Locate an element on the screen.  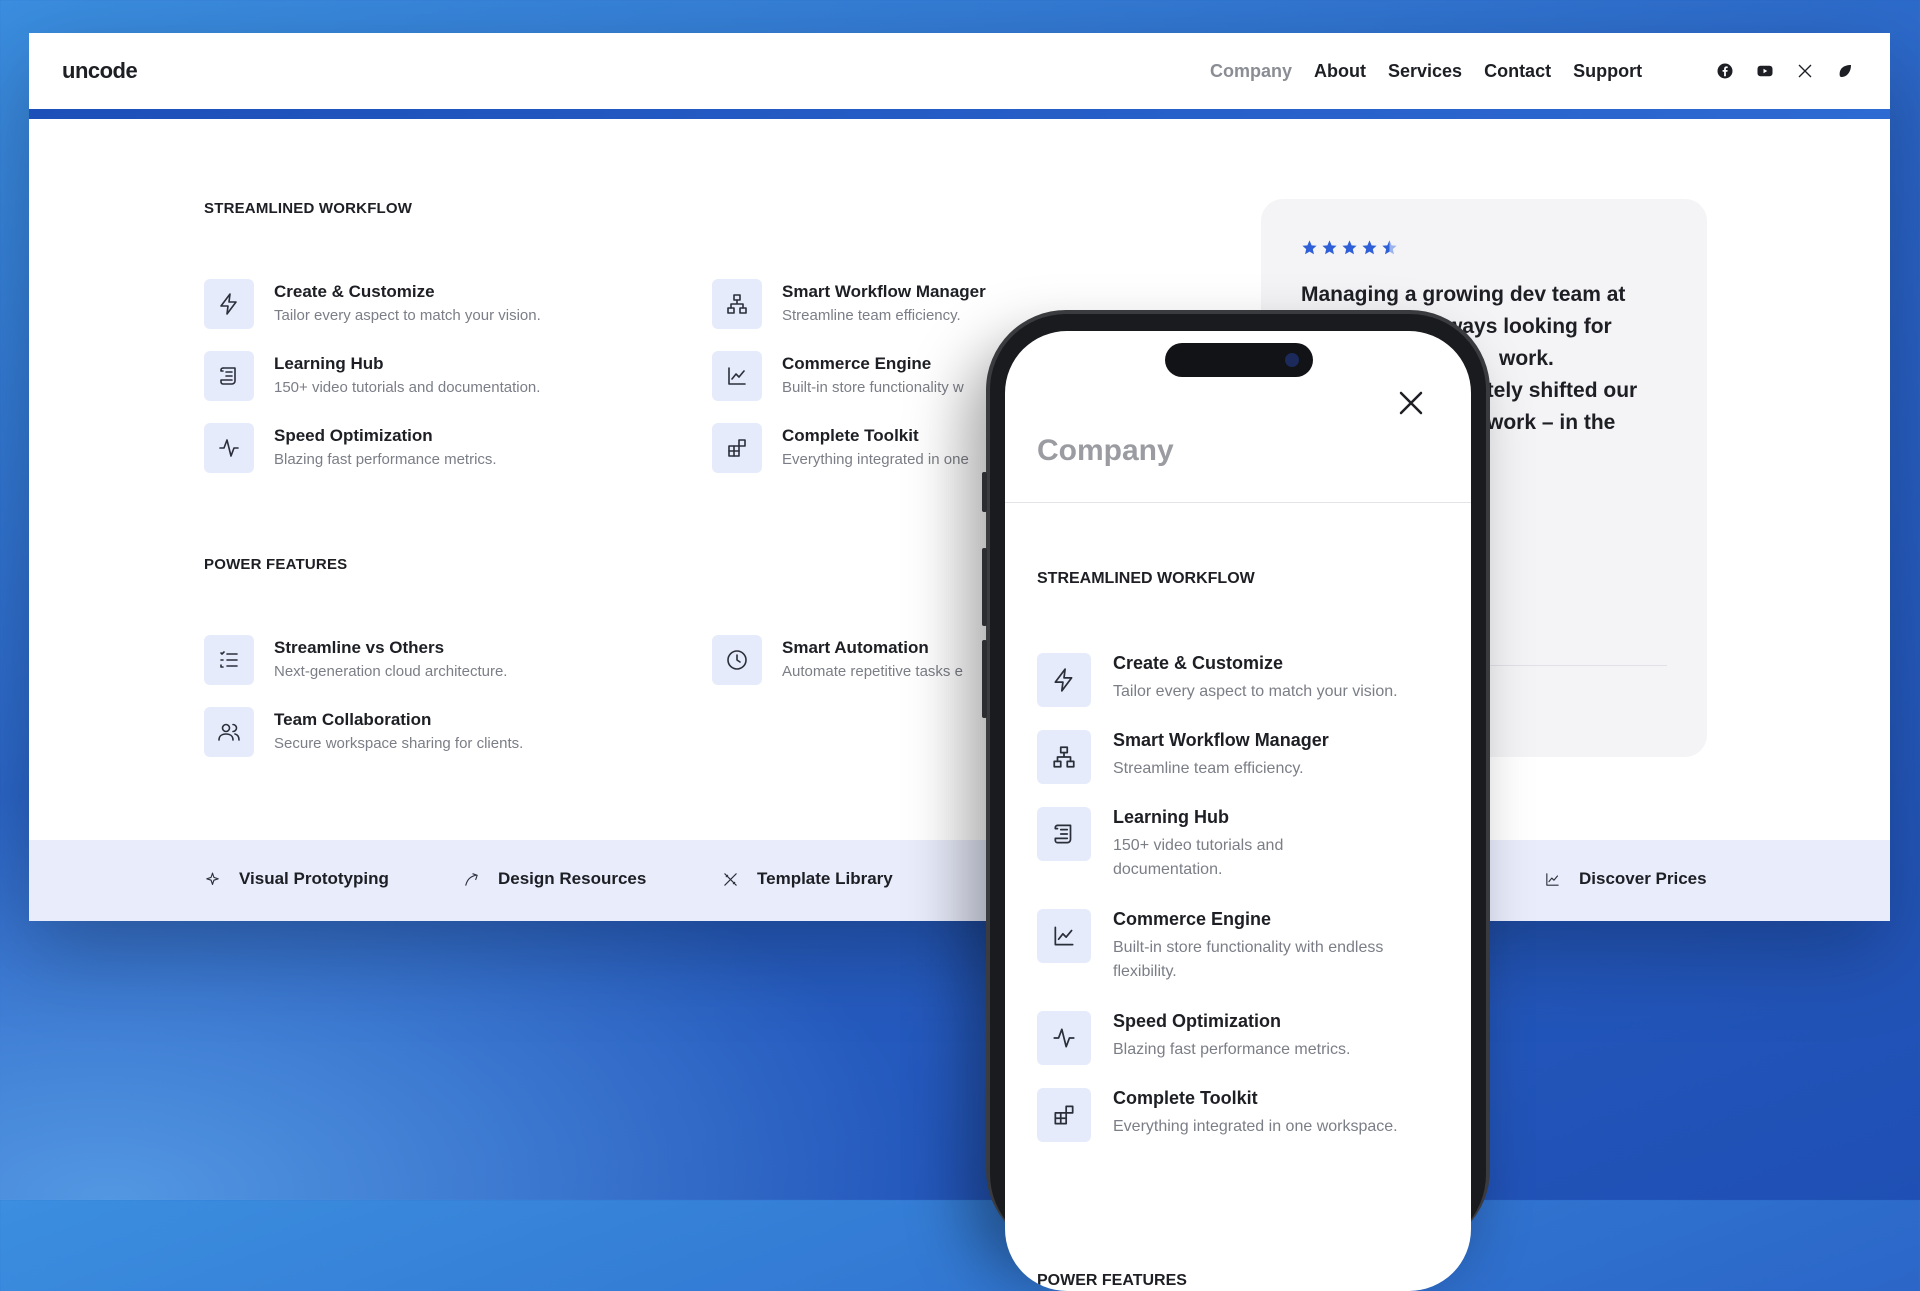
list-icon is located at coordinates (229, 659).